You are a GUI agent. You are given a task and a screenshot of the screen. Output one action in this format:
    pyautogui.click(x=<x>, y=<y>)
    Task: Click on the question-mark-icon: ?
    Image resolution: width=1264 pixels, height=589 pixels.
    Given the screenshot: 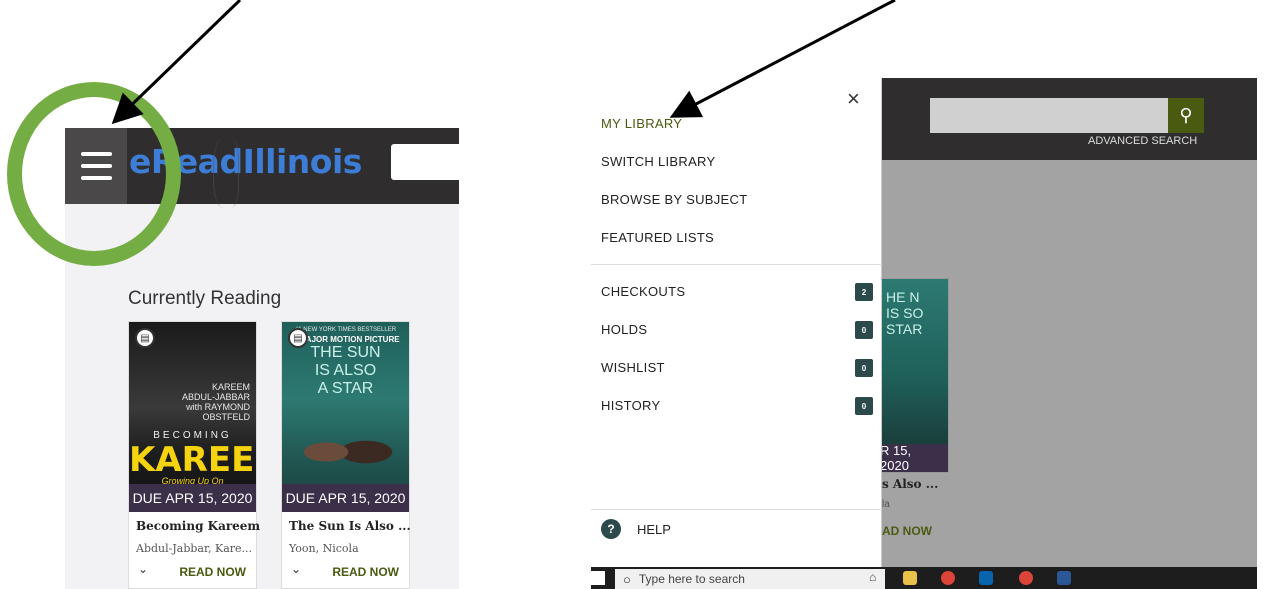 What is the action you would take?
    pyautogui.click(x=611, y=529)
    